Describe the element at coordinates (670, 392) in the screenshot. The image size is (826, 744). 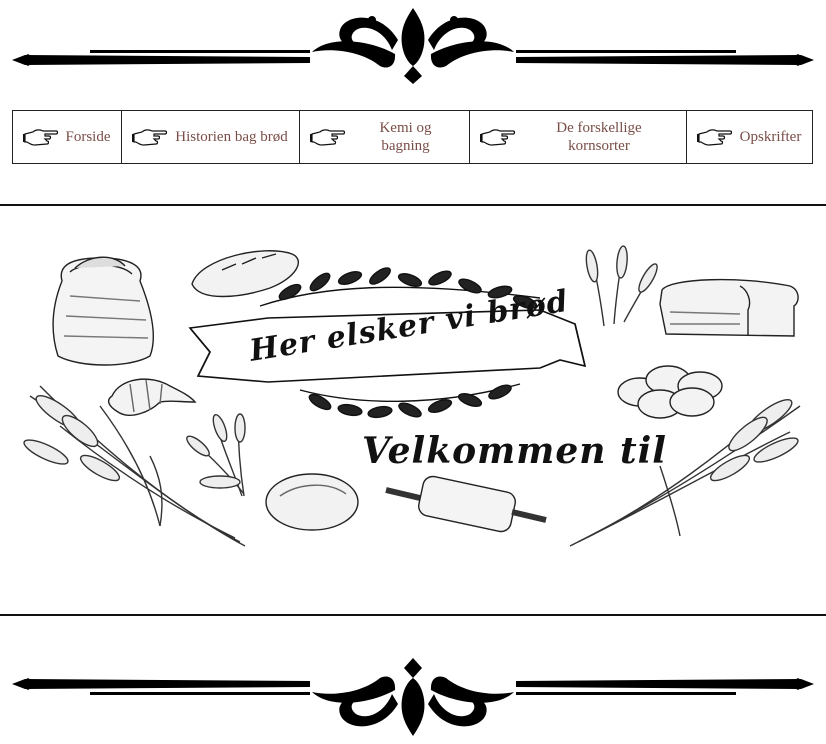
I see `braided-bread-icon` at that location.